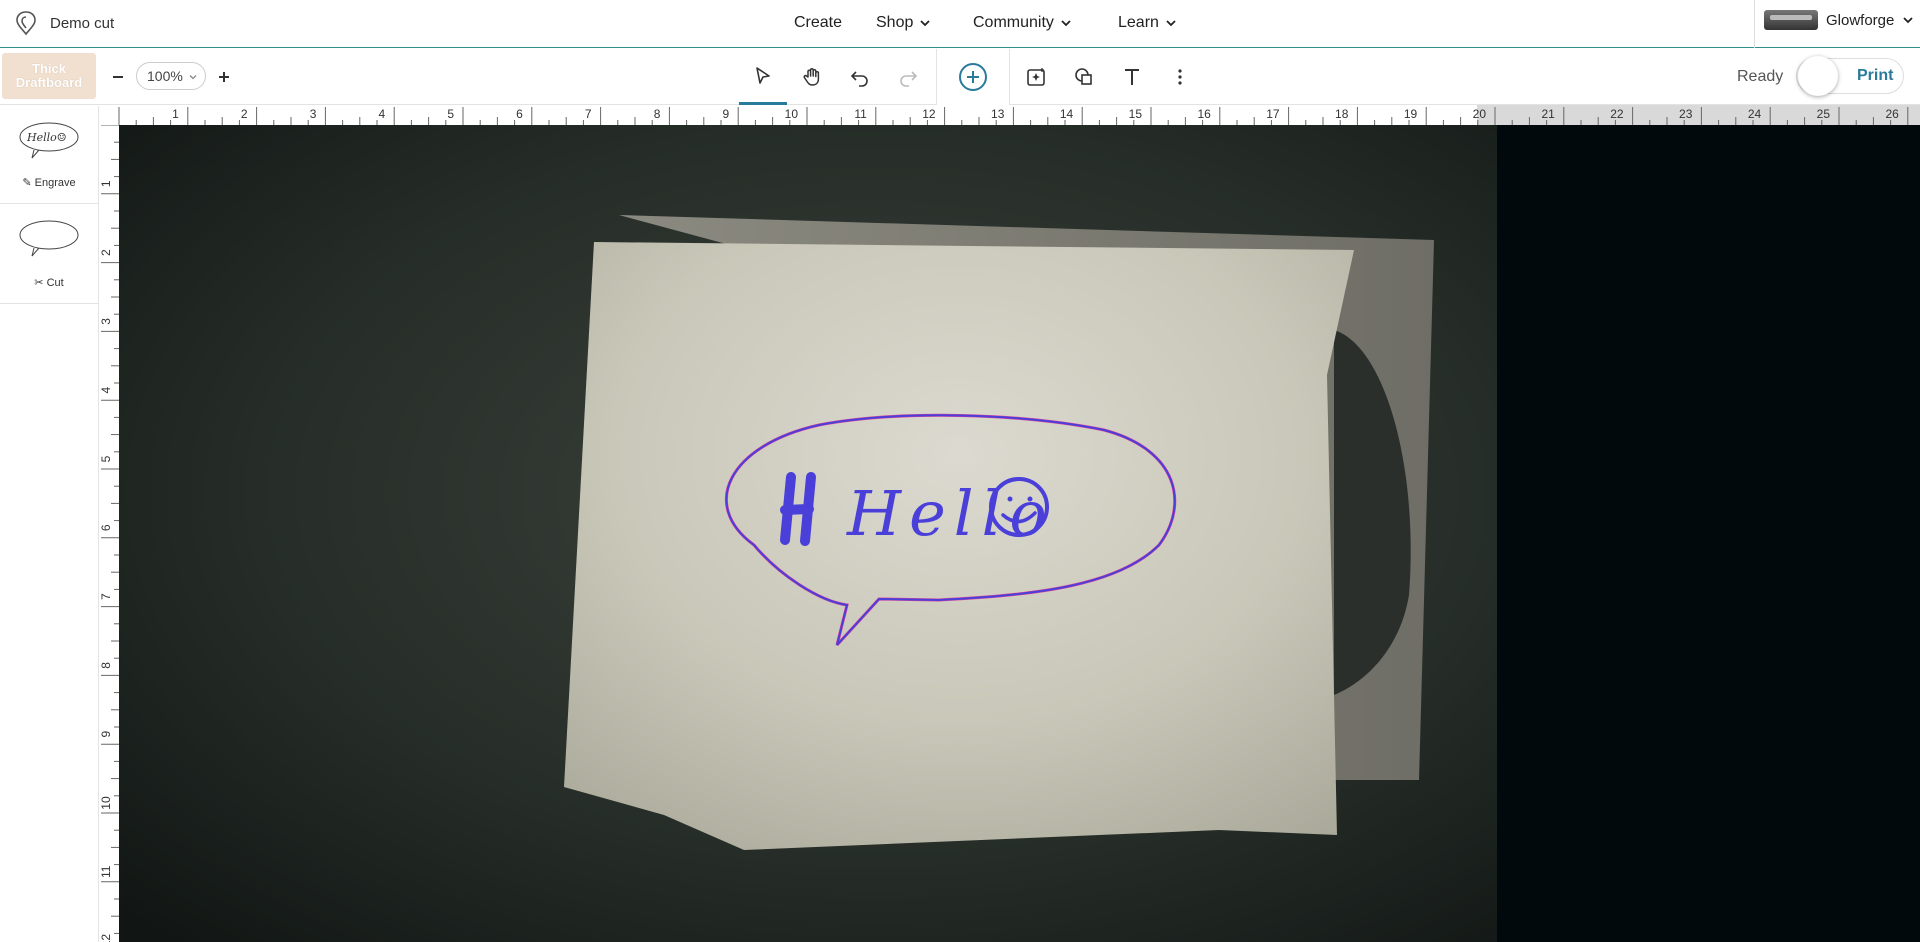  Describe the element at coordinates (1138, 22) in the screenshot. I see `nav-learn-label: Learn` at that location.